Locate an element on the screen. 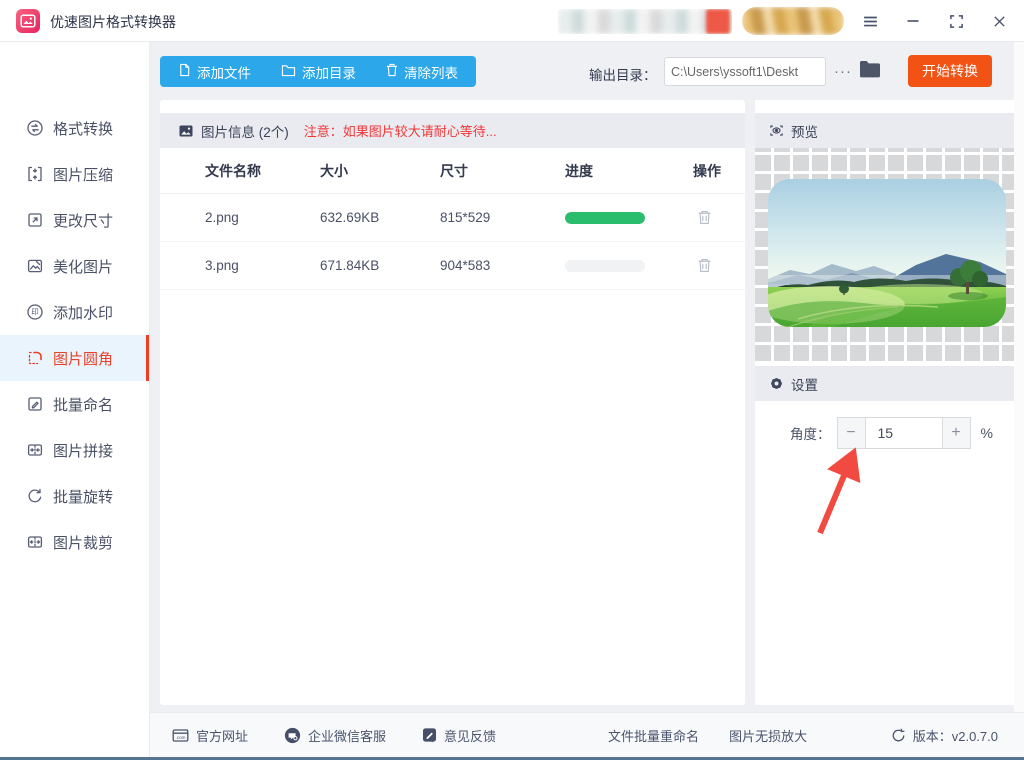  angle-minus-button: − is located at coordinates (851, 433).